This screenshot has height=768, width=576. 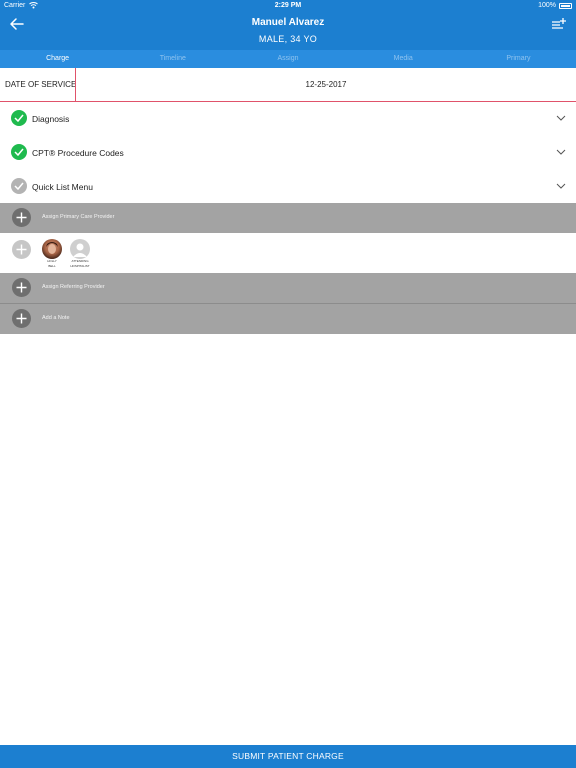 What do you see at coordinates (56, 318) in the screenshot?
I see `add-note-label: Add a Note` at bounding box center [56, 318].